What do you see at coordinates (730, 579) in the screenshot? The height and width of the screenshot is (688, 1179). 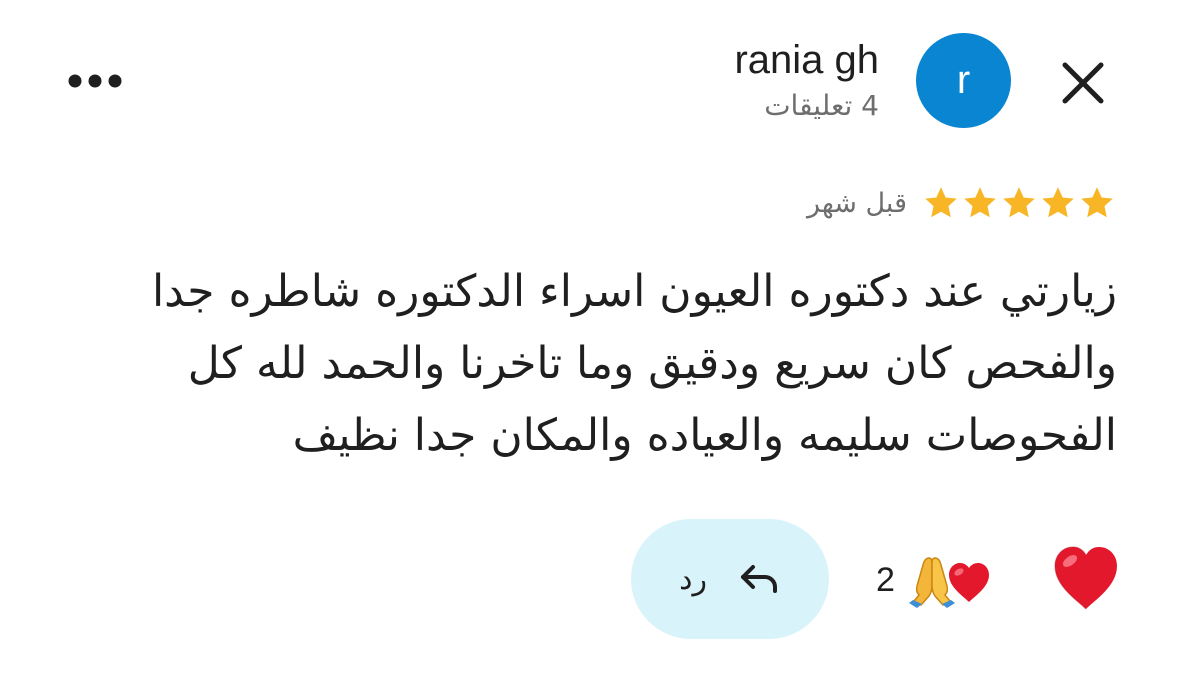 I see `reply-button: رد` at bounding box center [730, 579].